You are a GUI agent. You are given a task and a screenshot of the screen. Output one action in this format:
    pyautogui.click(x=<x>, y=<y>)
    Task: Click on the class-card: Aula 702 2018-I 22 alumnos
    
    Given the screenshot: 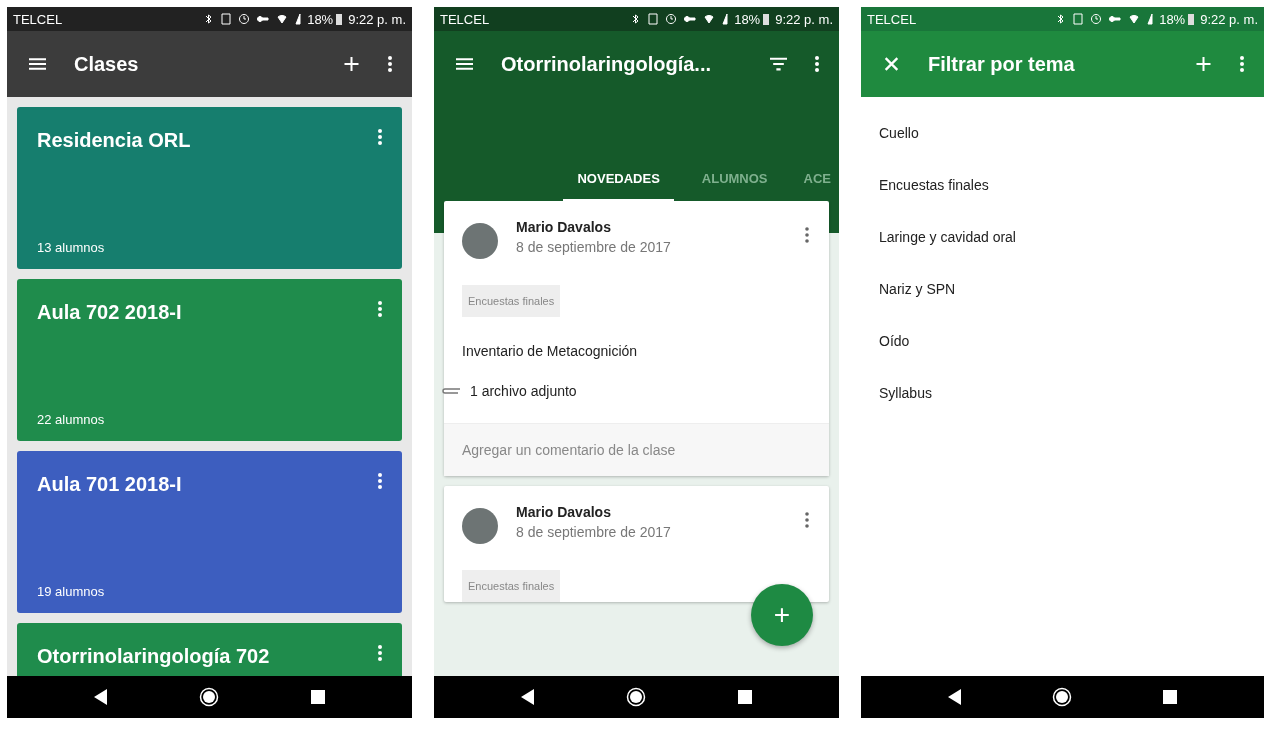 What is the action you would take?
    pyautogui.click(x=209, y=360)
    